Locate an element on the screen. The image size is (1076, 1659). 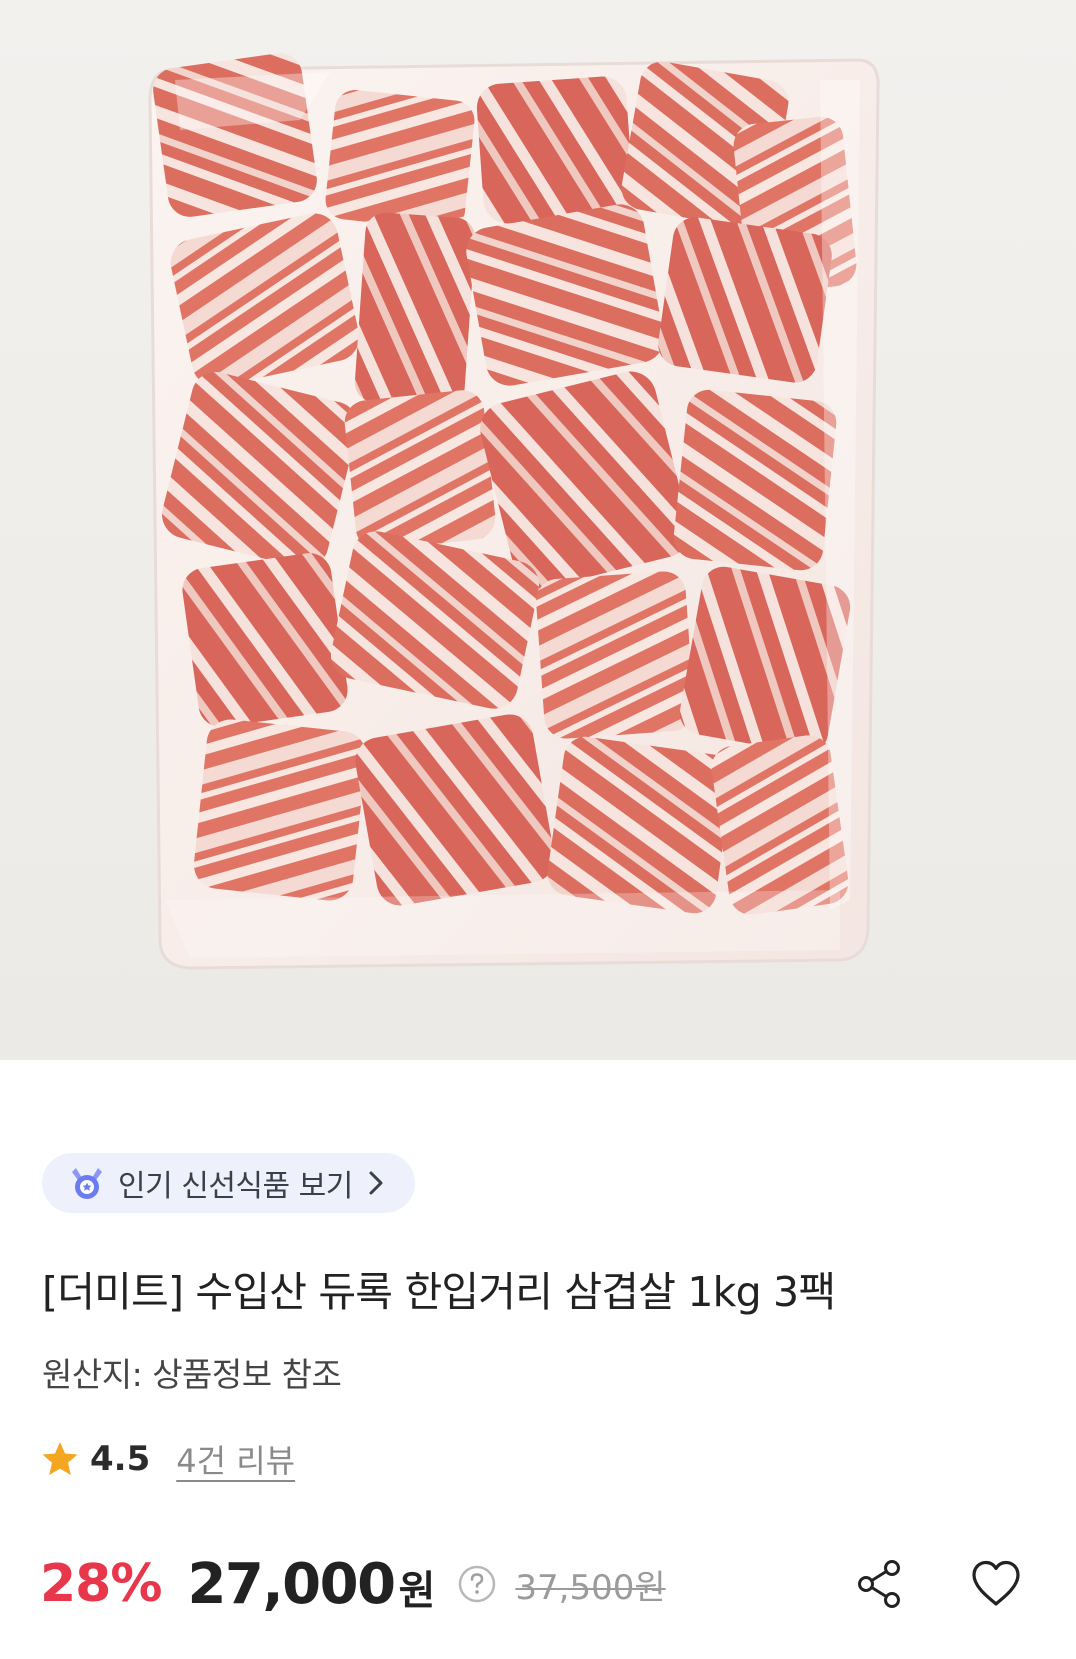
product-title: [더미트] 수입산 듀록 한입거리 삼겹살 1kg 3팩 is located at coordinates (439, 1292).